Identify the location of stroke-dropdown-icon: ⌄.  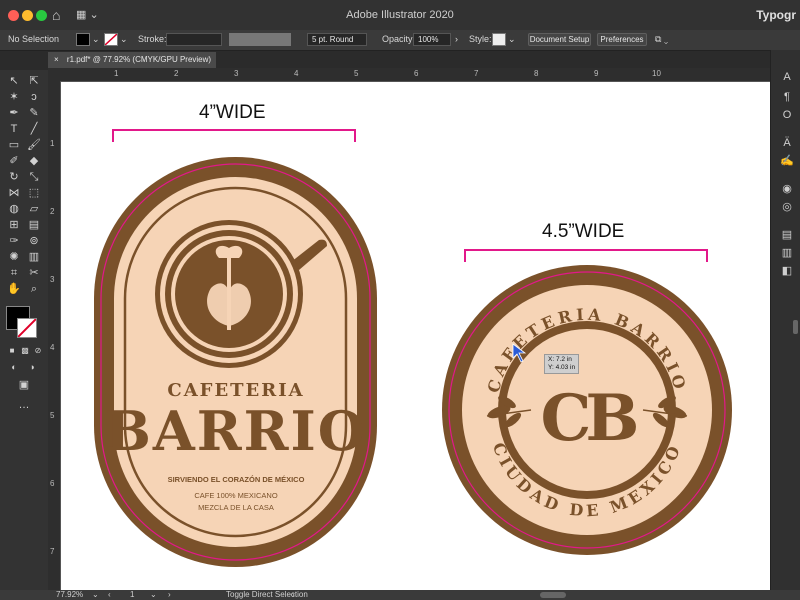
(124, 39).